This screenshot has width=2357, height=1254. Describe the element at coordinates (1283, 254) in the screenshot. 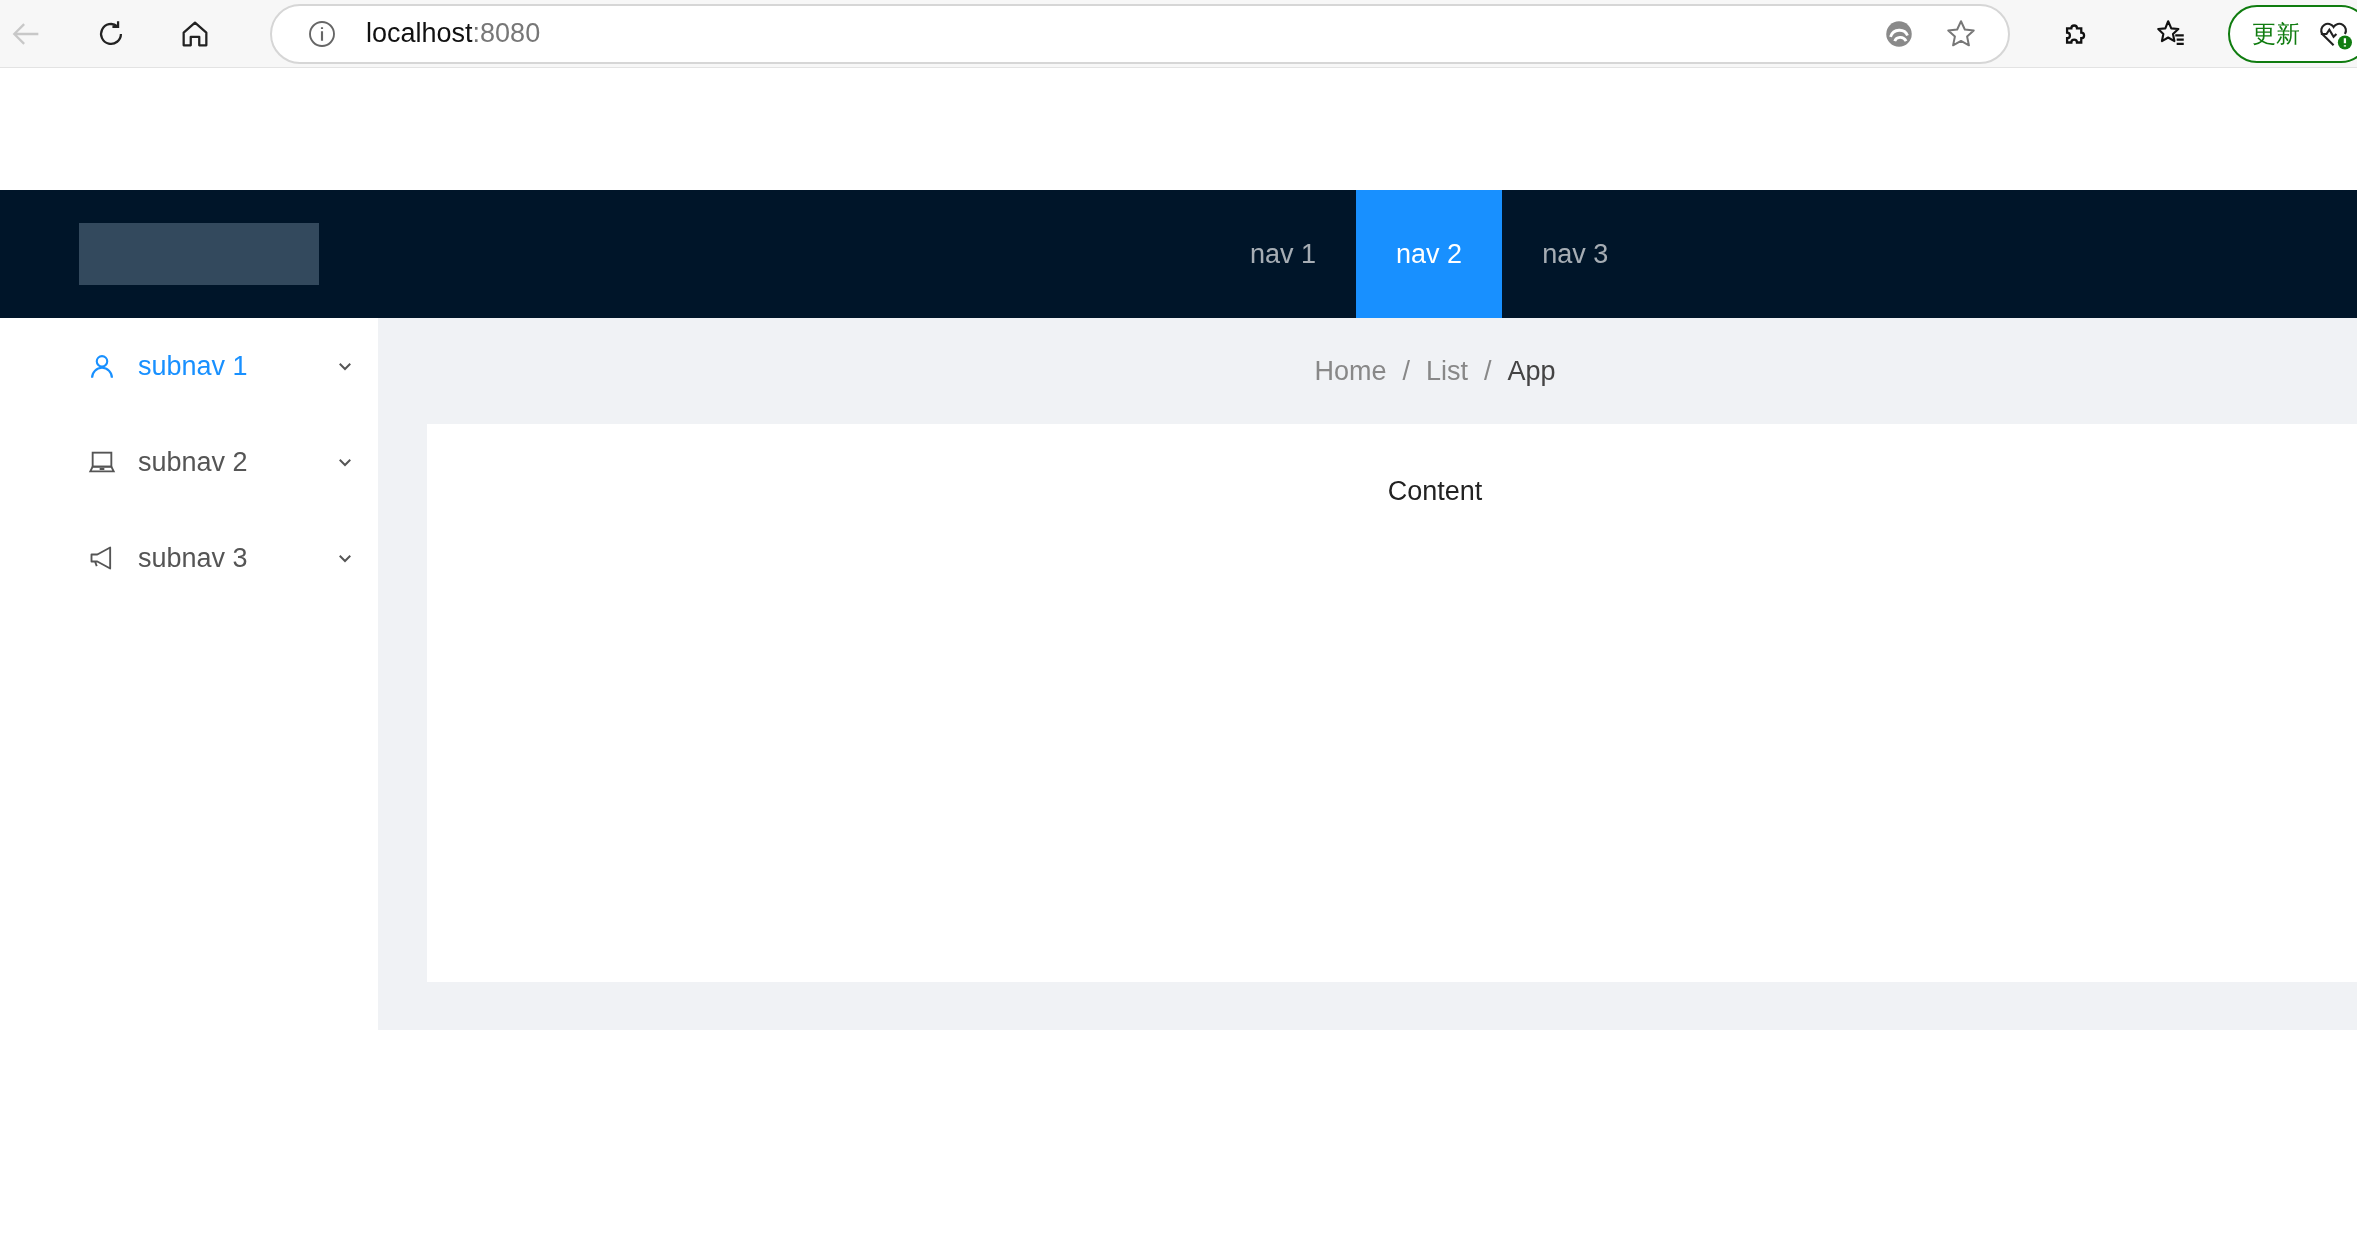

I see `nav-item: nav 1` at that location.